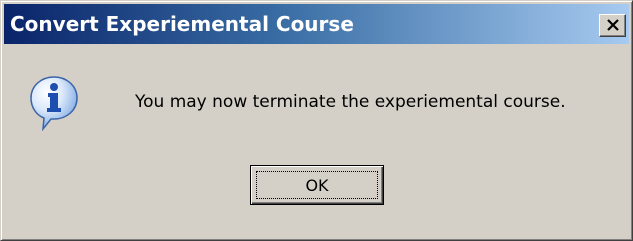 The width and height of the screenshot is (633, 241). I want to click on close-button, so click(612, 25).